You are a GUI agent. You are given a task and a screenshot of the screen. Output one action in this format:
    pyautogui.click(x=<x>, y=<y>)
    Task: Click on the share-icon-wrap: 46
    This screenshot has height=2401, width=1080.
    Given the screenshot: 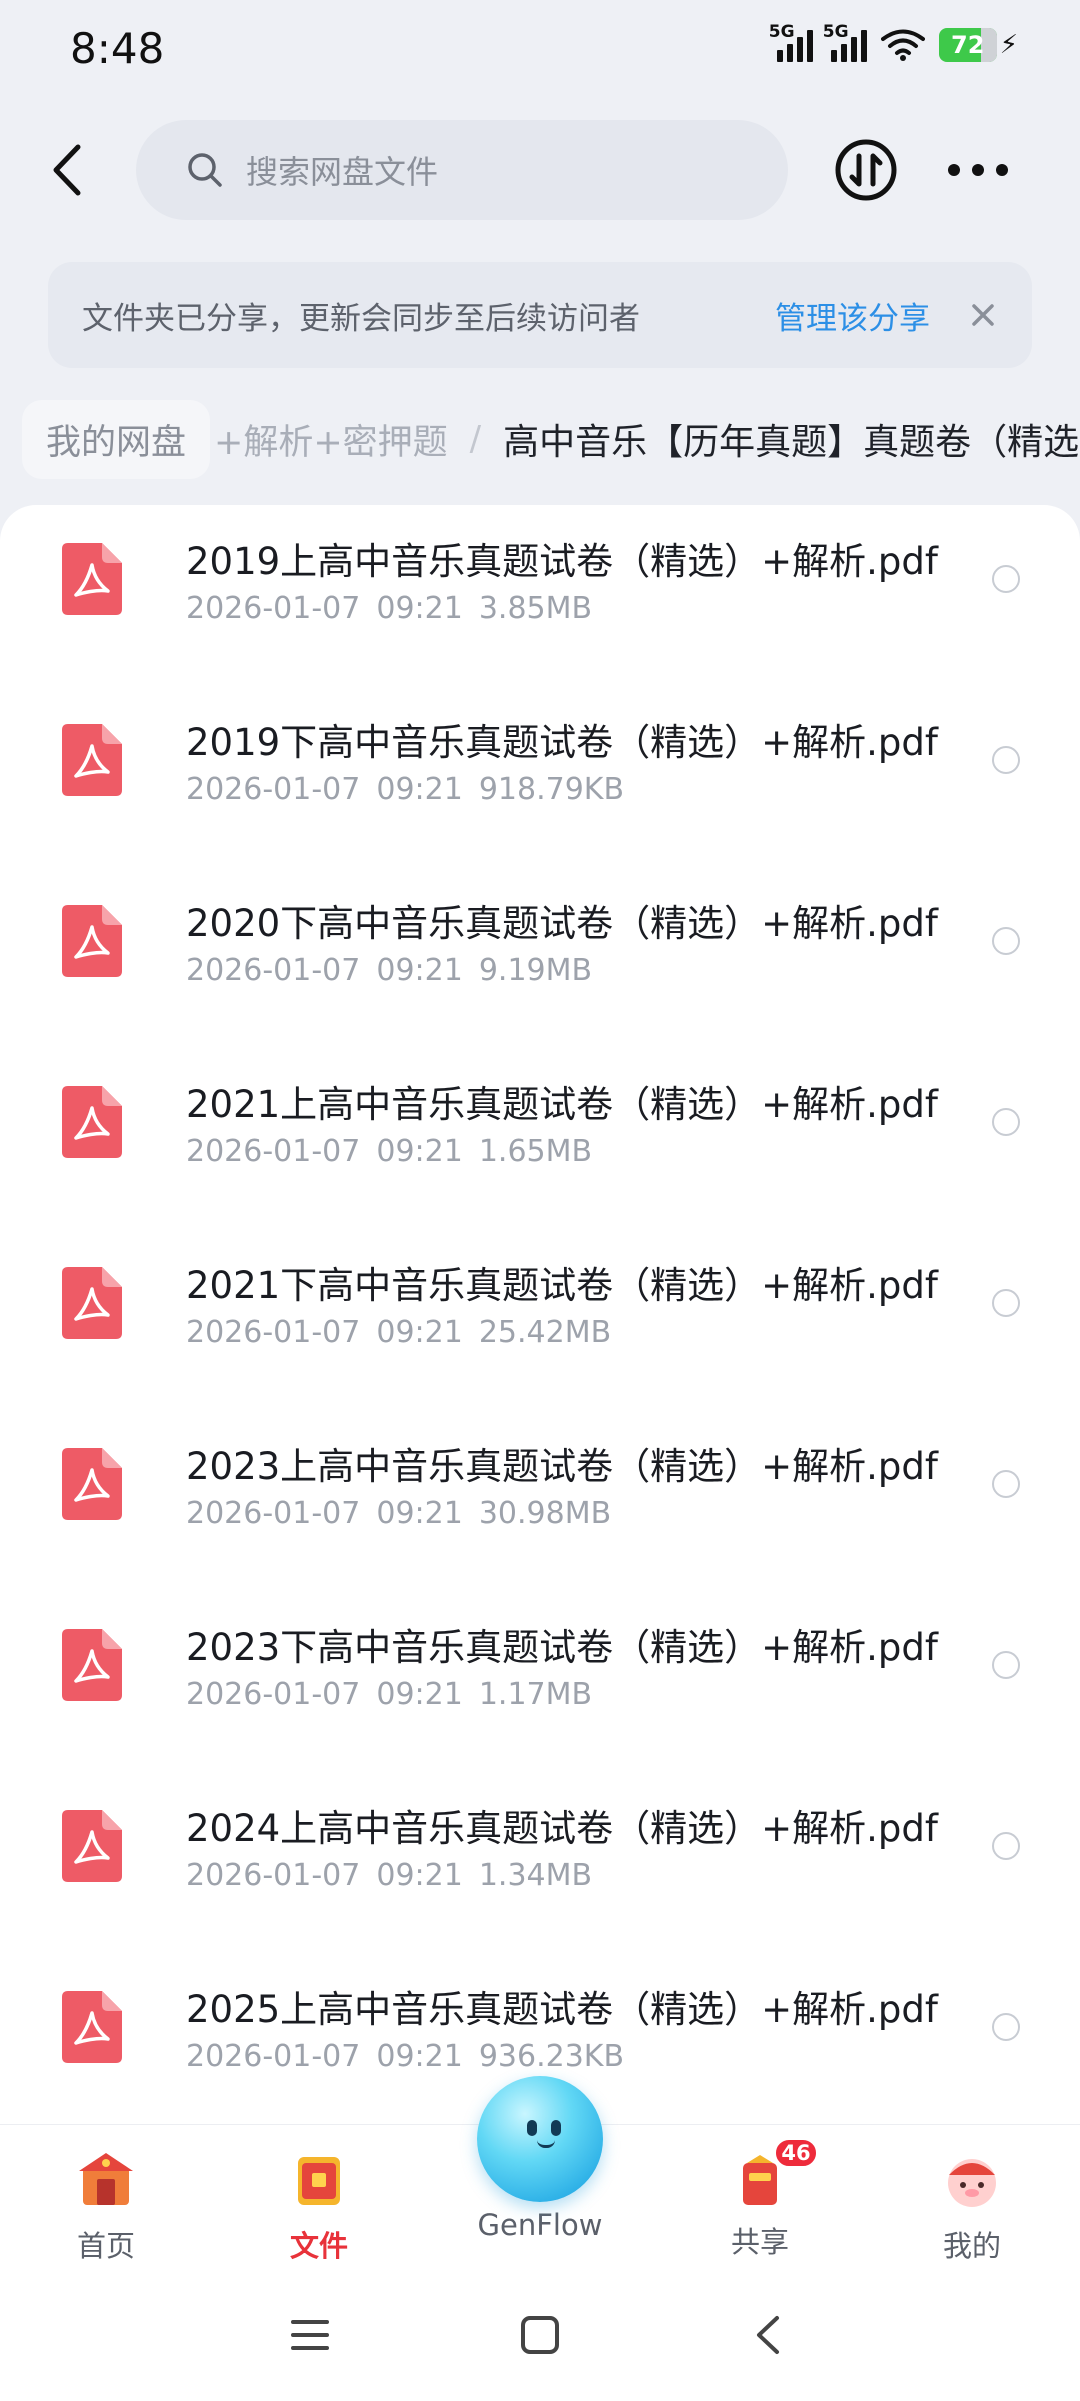 What is the action you would take?
    pyautogui.click(x=774, y=2174)
    